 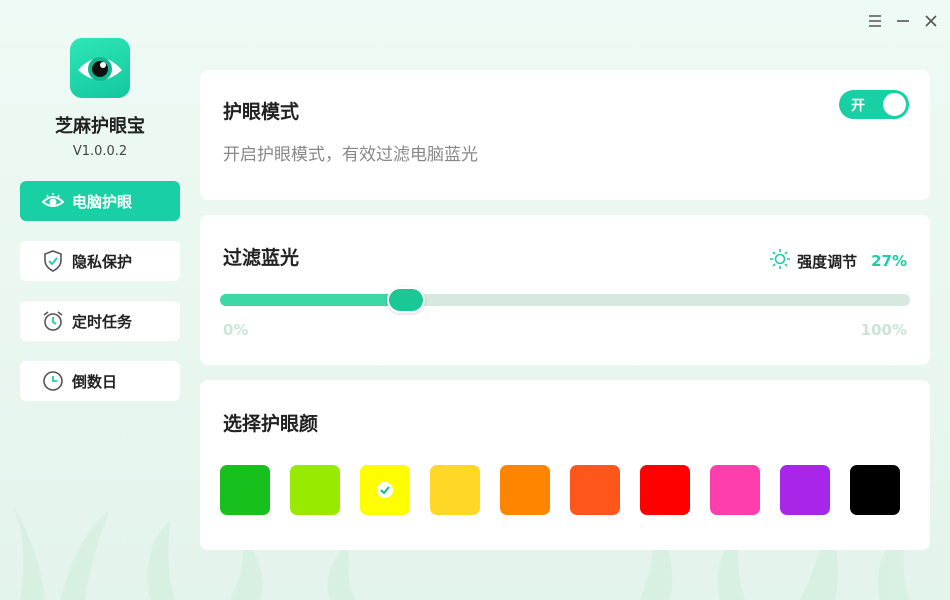 What do you see at coordinates (889, 261) in the screenshot?
I see `strength-value: 27%` at bounding box center [889, 261].